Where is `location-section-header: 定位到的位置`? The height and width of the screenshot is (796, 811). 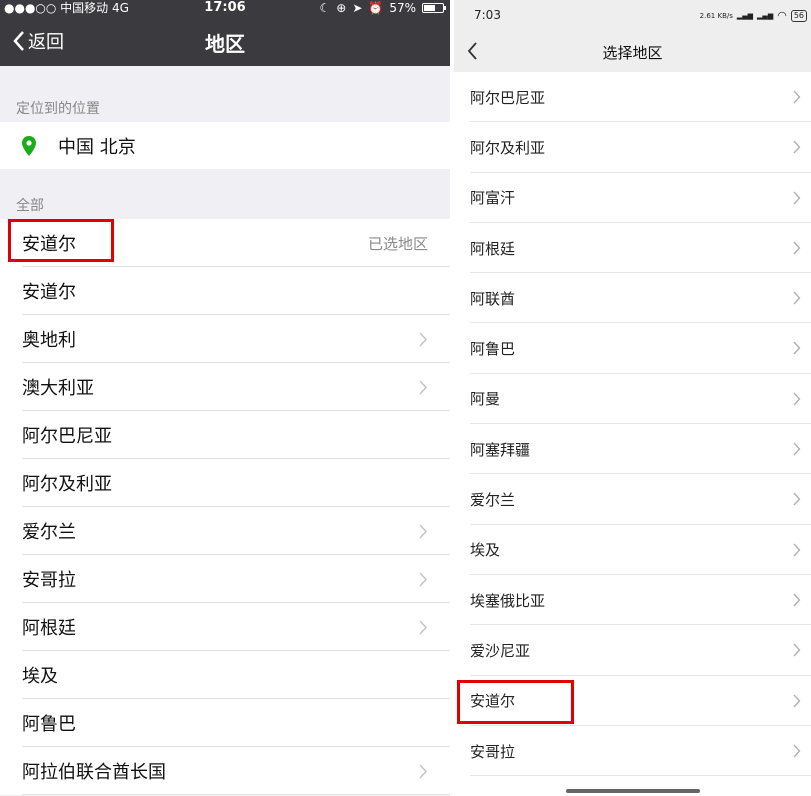 location-section-header: 定位到的位置 is located at coordinates (58, 109).